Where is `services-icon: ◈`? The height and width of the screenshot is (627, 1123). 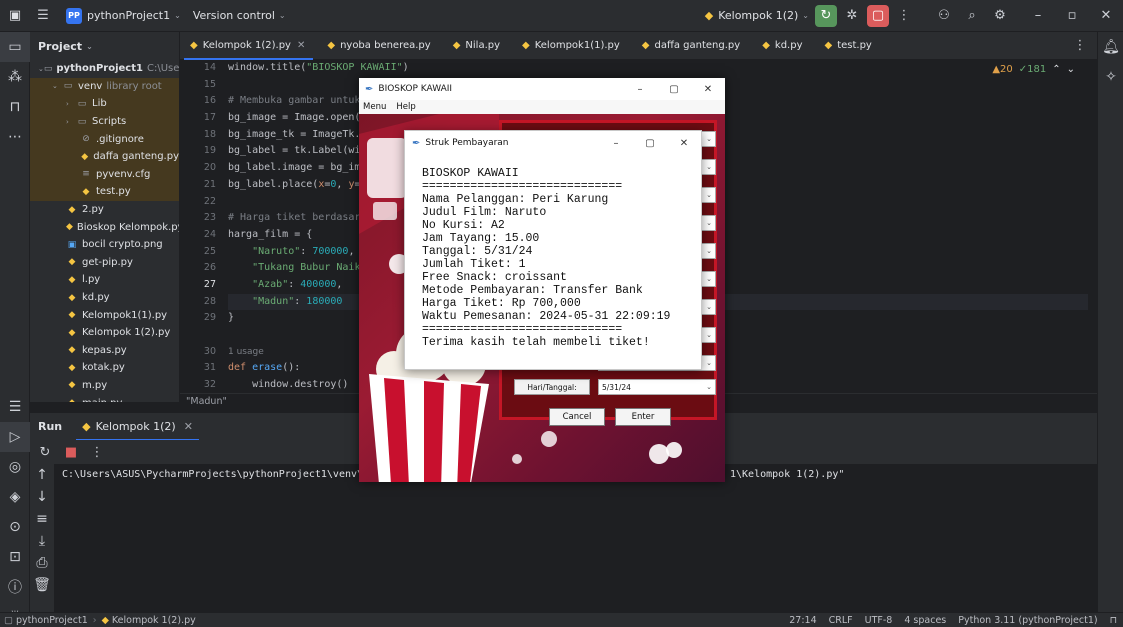 services-icon: ◈ is located at coordinates (15, 497).